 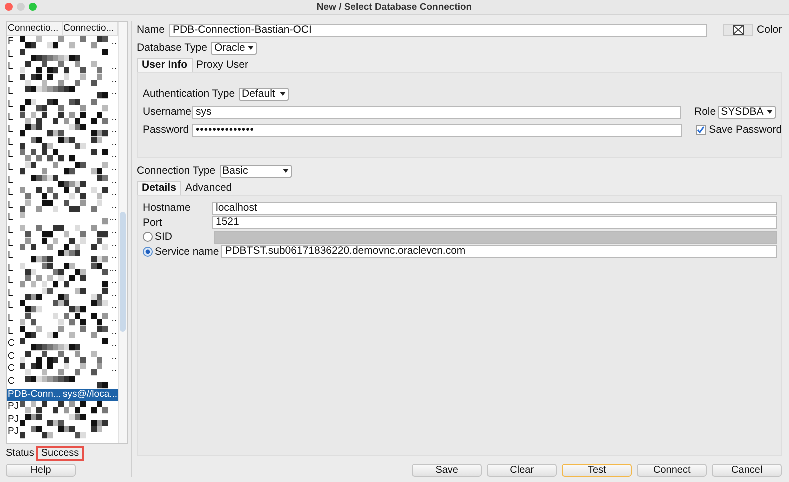 What do you see at coordinates (436, 112) in the screenshot?
I see `username-field: sys` at bounding box center [436, 112].